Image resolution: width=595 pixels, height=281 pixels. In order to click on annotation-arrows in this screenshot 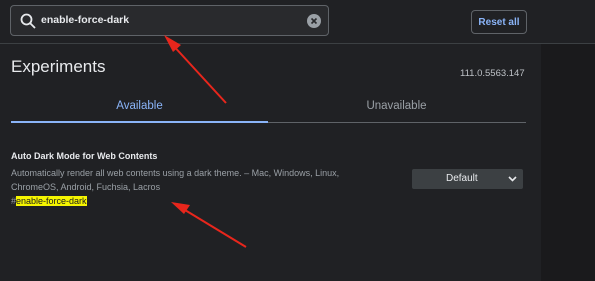, I will do `click(205, 141)`.